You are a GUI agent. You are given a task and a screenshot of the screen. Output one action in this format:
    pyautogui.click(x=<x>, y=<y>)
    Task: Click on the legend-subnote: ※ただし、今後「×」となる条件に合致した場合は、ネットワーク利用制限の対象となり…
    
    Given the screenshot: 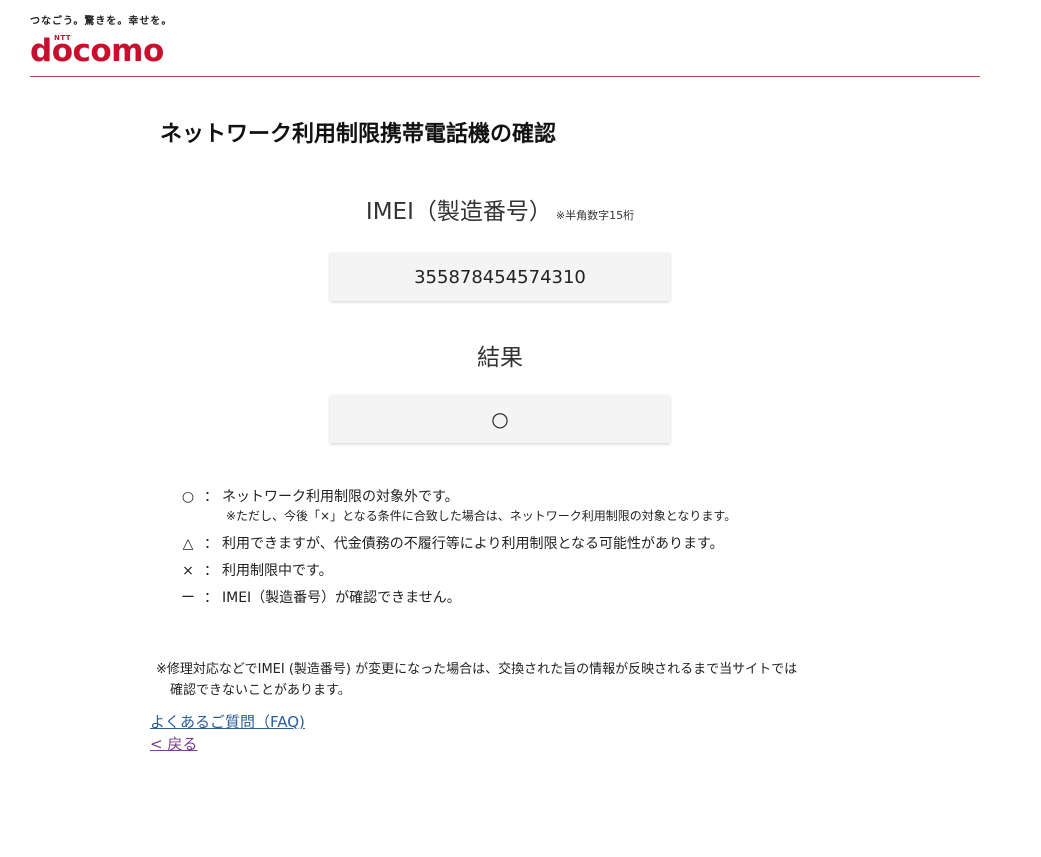 What is the action you would take?
    pyautogui.click(x=481, y=516)
    